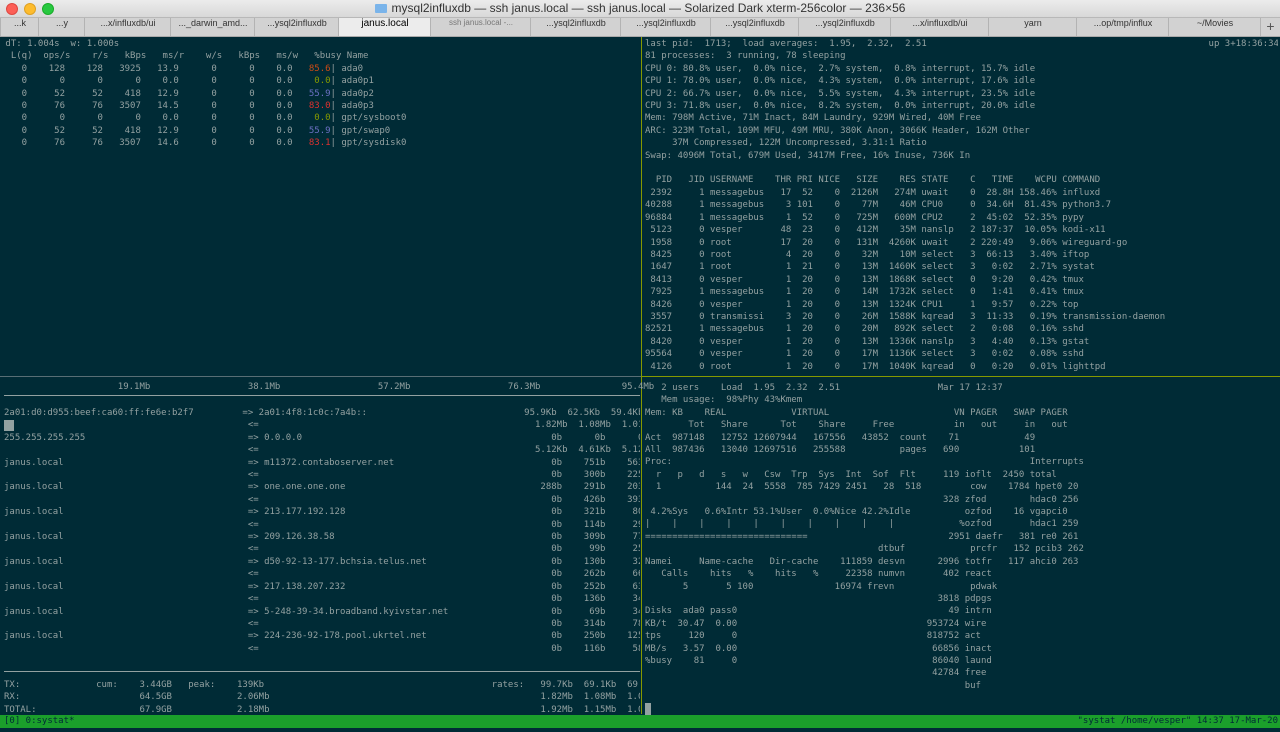  What do you see at coordinates (39, 721) in the screenshot?
I see `tmux-window-list: [0] 0:systat*` at bounding box center [39, 721].